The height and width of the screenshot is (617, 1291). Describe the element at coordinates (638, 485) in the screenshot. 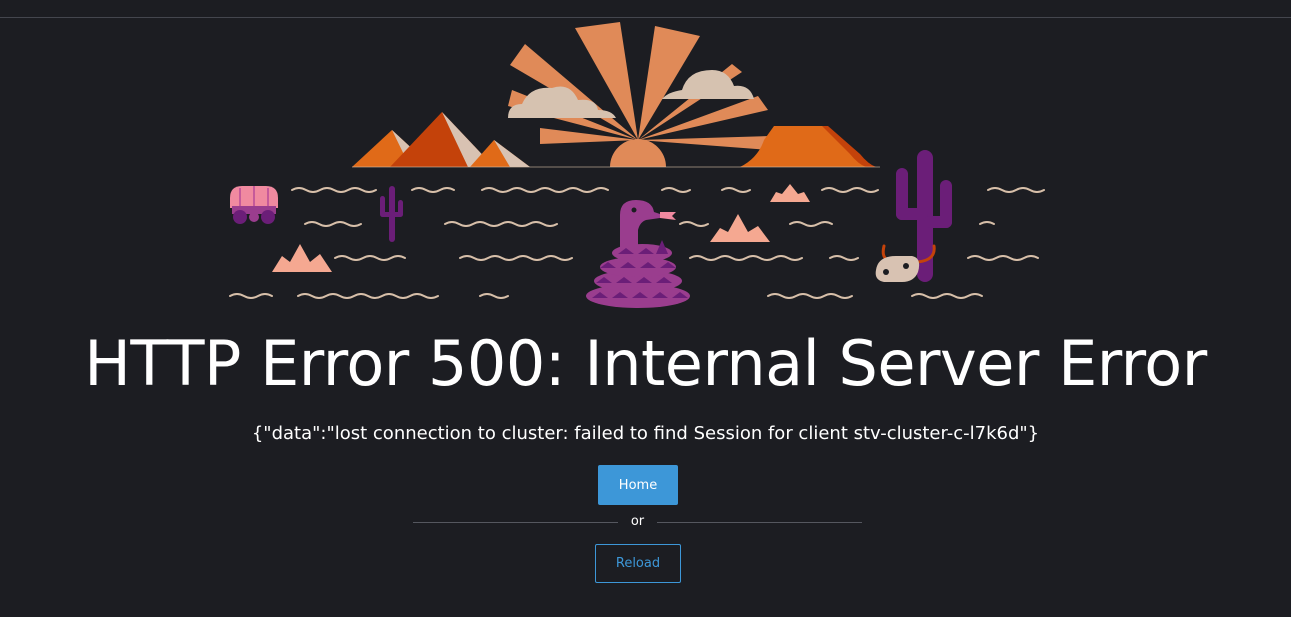

I see `home-button: Home` at that location.